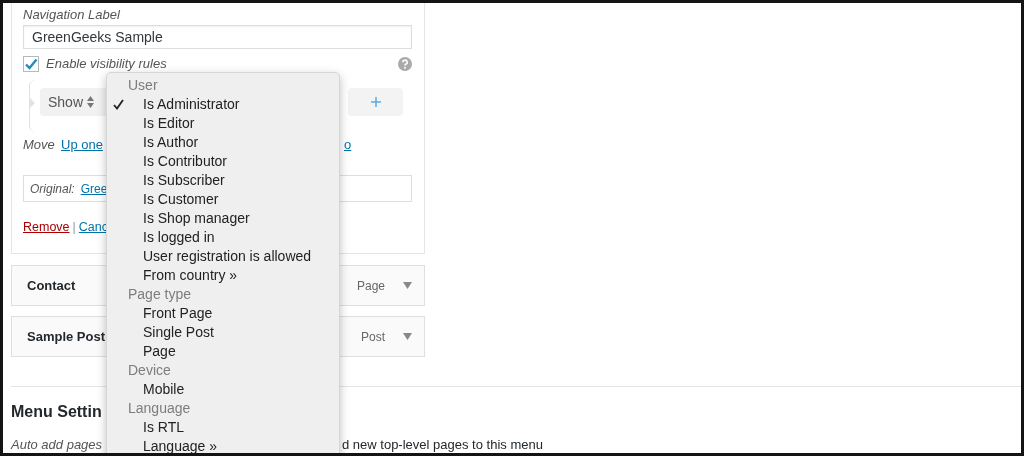 The width and height of the screenshot is (1024, 456). I want to click on original-link: Gree, so click(94, 188).